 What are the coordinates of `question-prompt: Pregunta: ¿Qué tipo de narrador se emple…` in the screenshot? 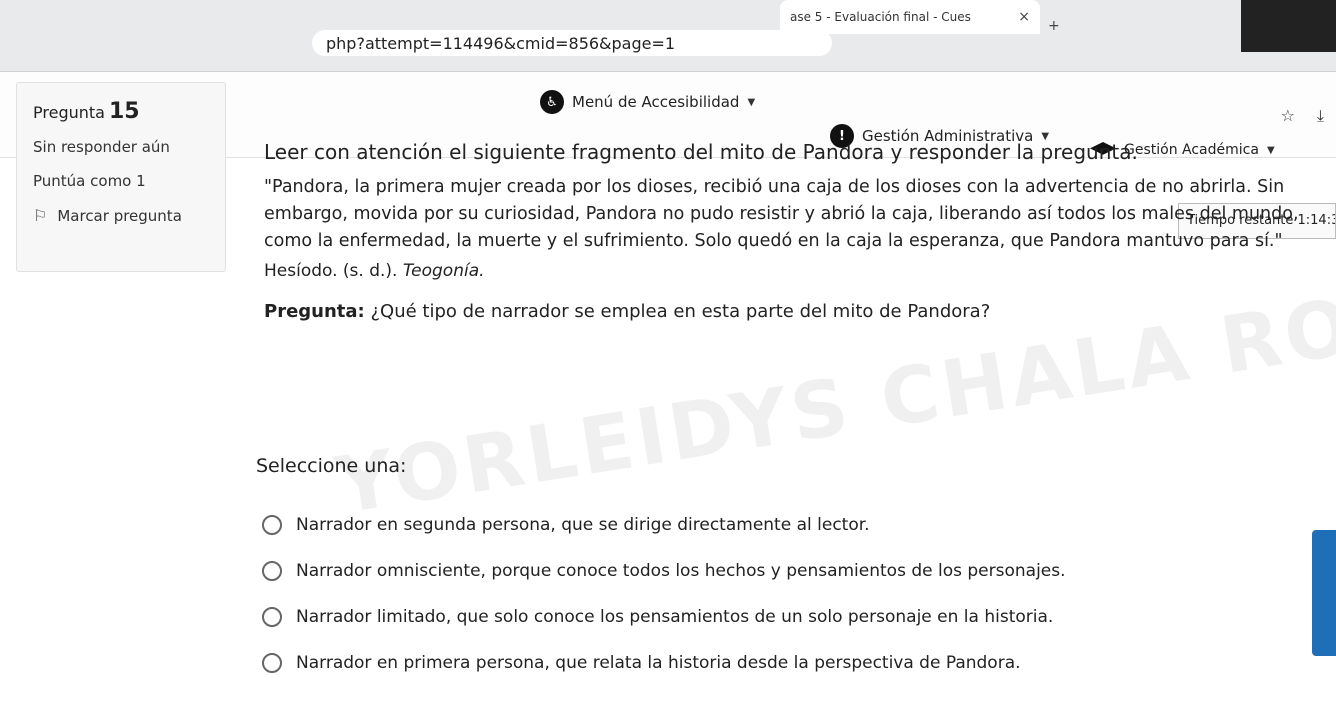 It's located at (799, 311).